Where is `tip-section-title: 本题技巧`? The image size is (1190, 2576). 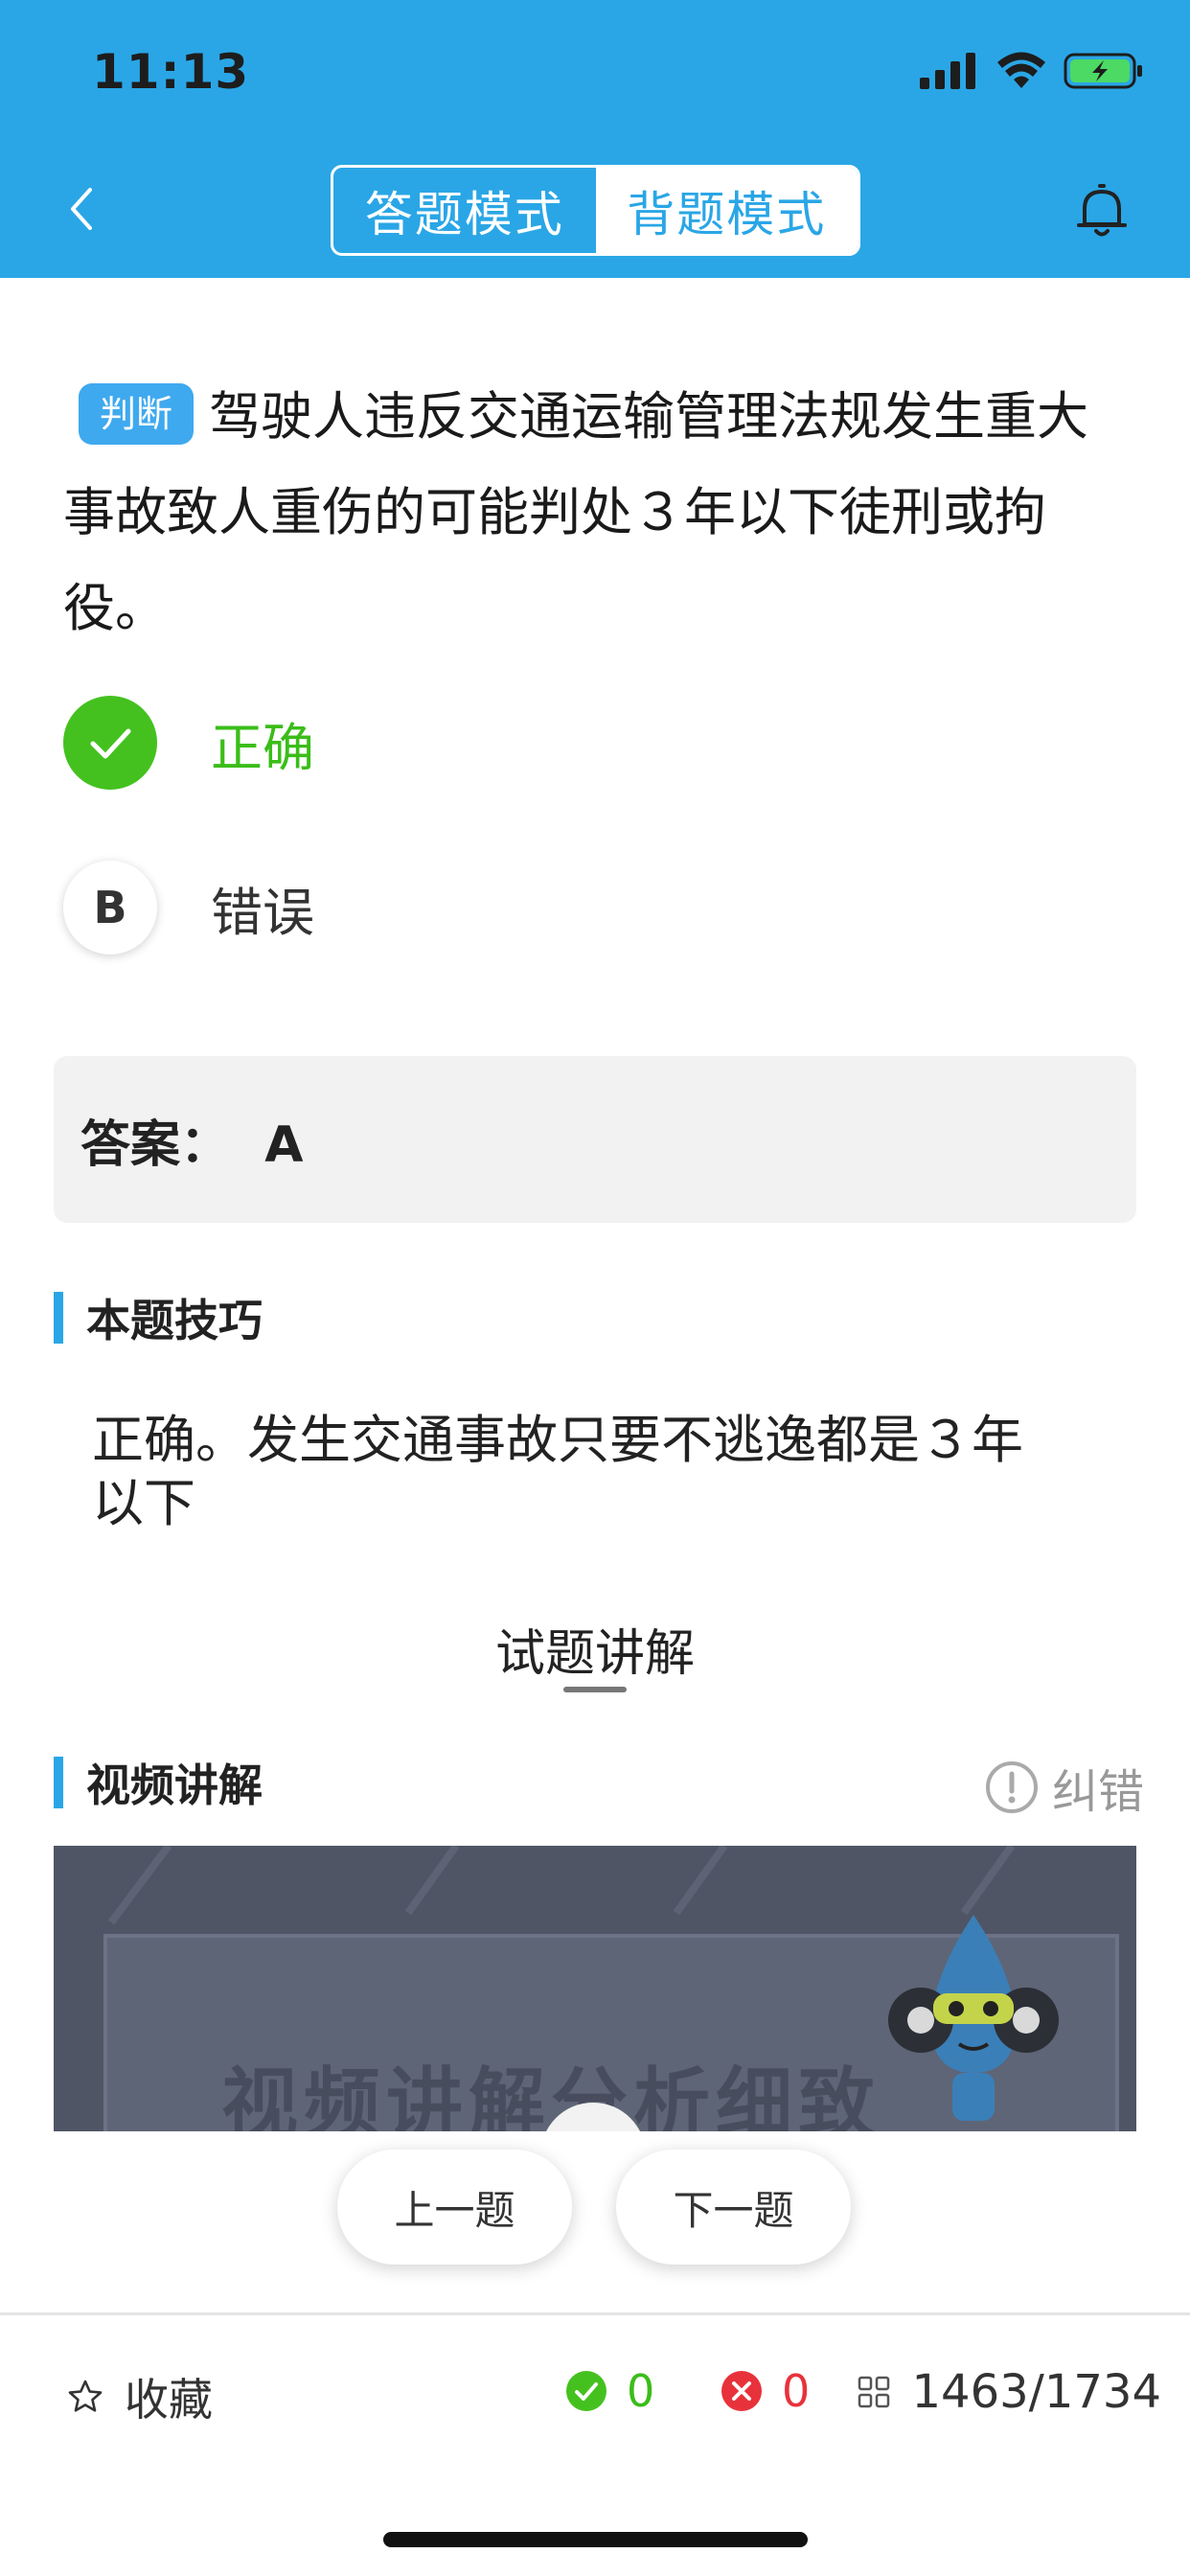 tip-section-title: 本题技巧 is located at coordinates (175, 1320).